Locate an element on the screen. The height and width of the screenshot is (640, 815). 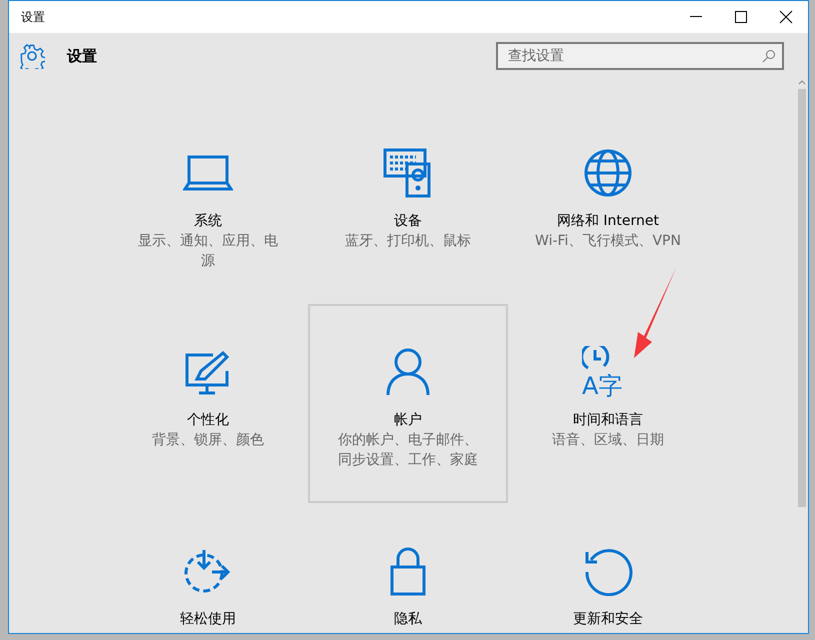
settings-tile: 系统 显示、通知、应用、电源 is located at coordinates (208, 204).